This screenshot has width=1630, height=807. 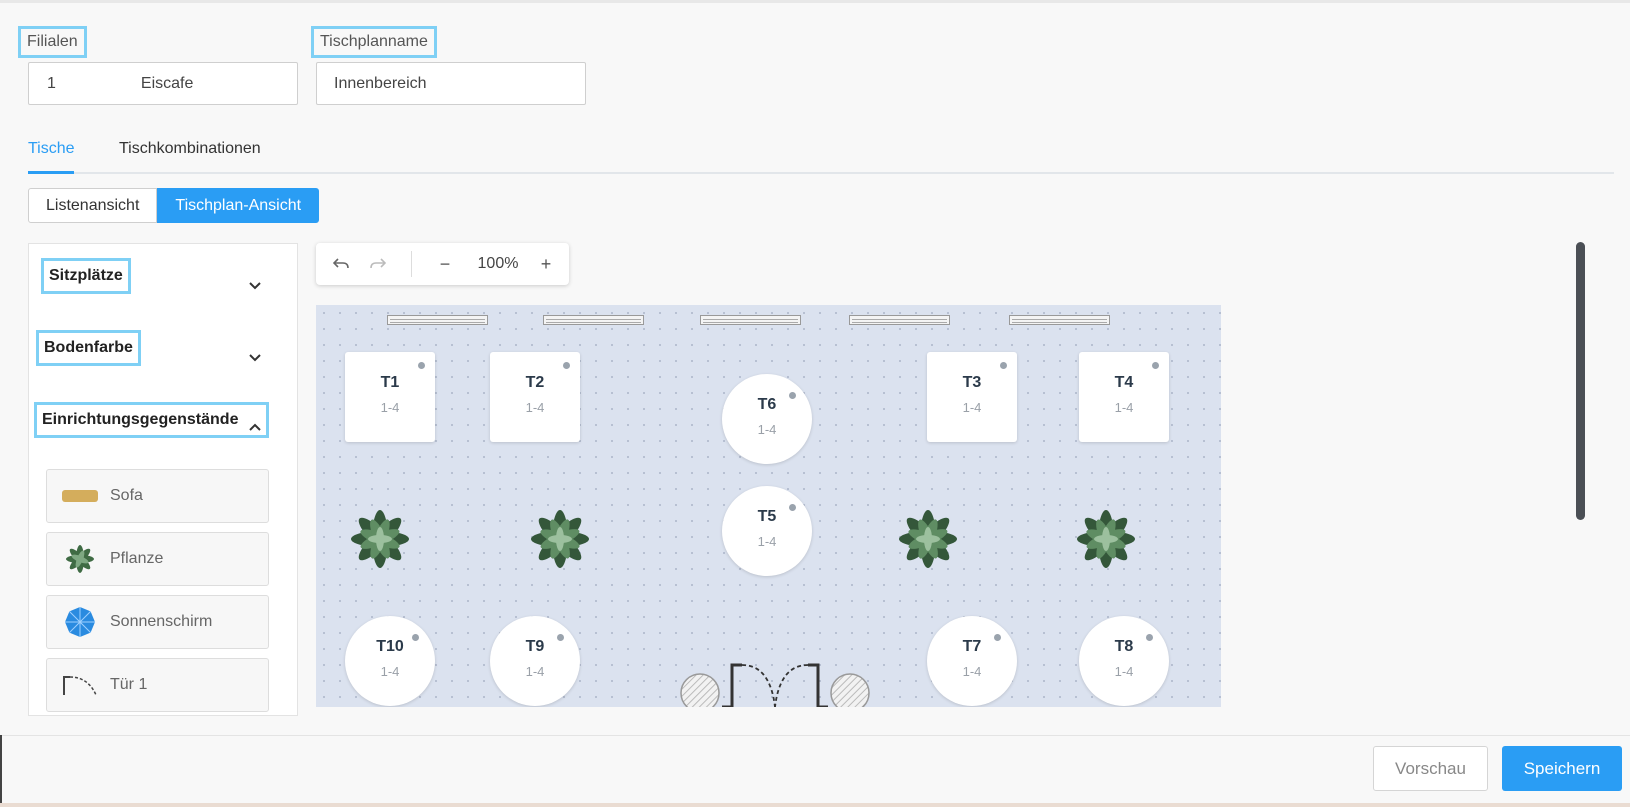 I want to click on table-name: T3, so click(x=972, y=382).